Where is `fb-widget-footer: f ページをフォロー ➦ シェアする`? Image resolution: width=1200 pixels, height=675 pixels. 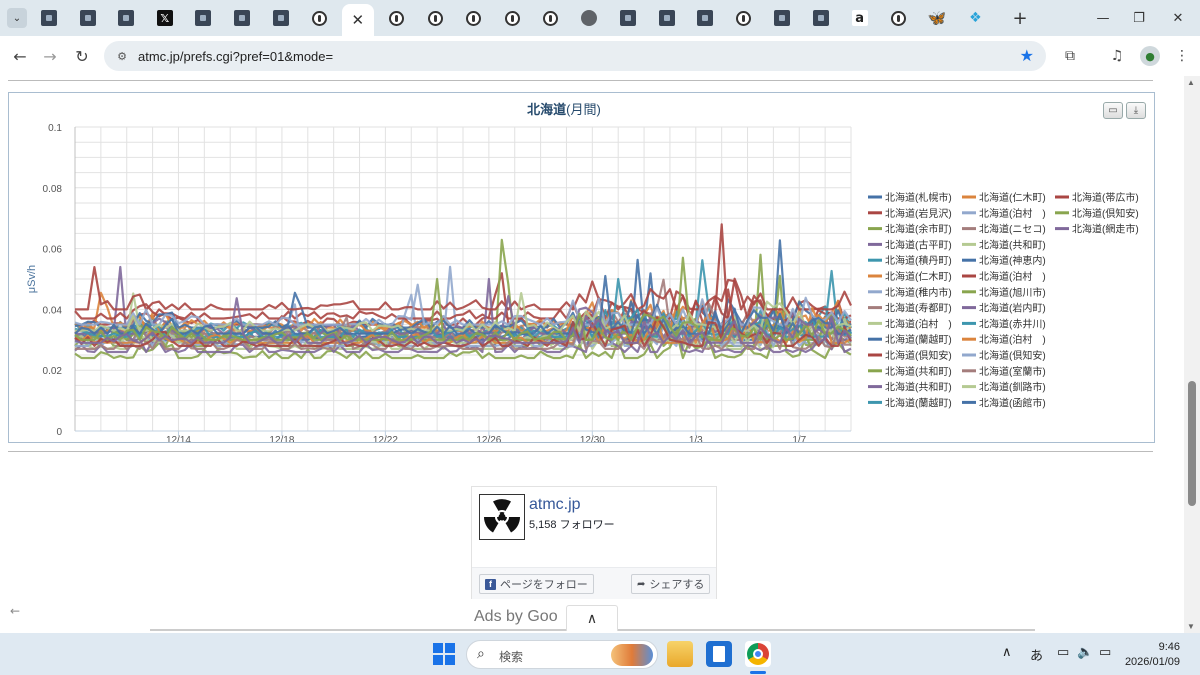 fb-widget-footer: f ページをフォロー ➦ シェアする is located at coordinates (594, 583).